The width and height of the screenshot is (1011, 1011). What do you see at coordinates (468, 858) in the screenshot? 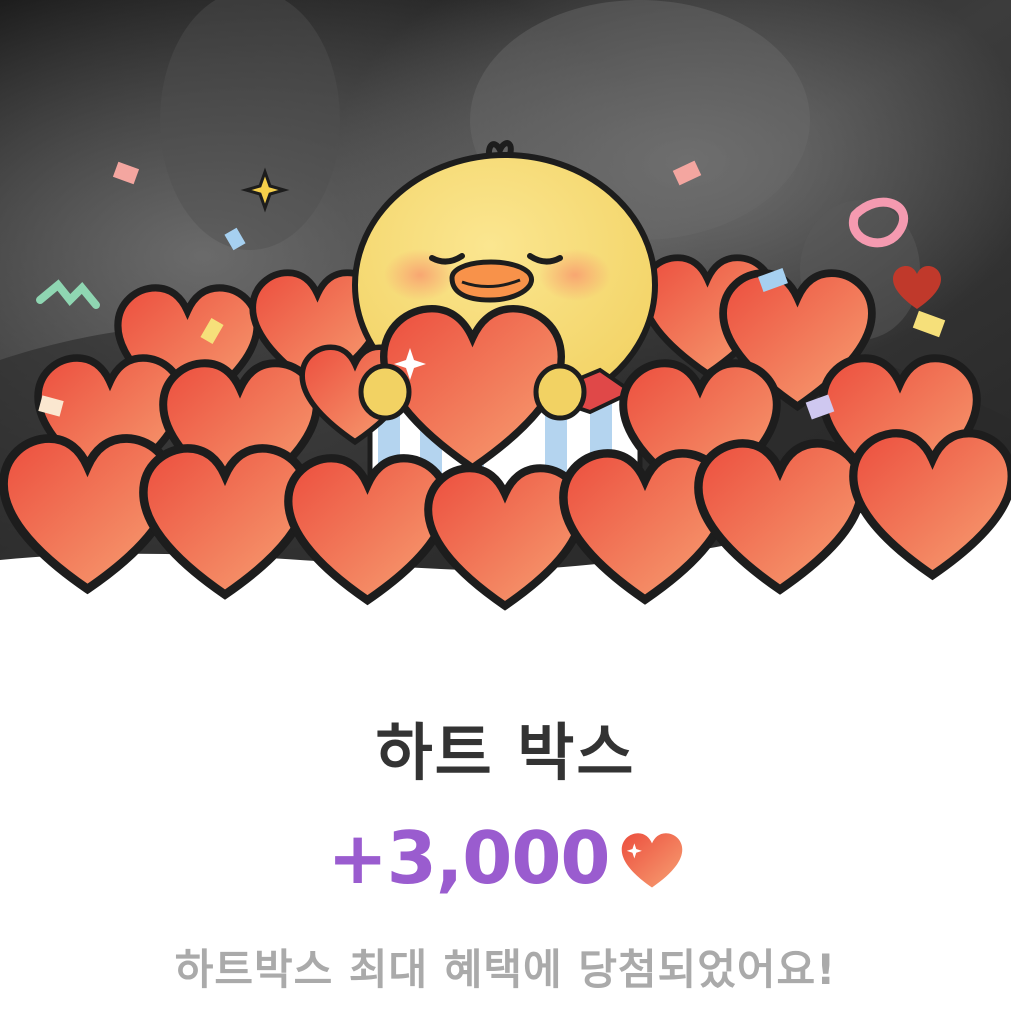
I see `reward-amount: +3,000` at bounding box center [468, 858].